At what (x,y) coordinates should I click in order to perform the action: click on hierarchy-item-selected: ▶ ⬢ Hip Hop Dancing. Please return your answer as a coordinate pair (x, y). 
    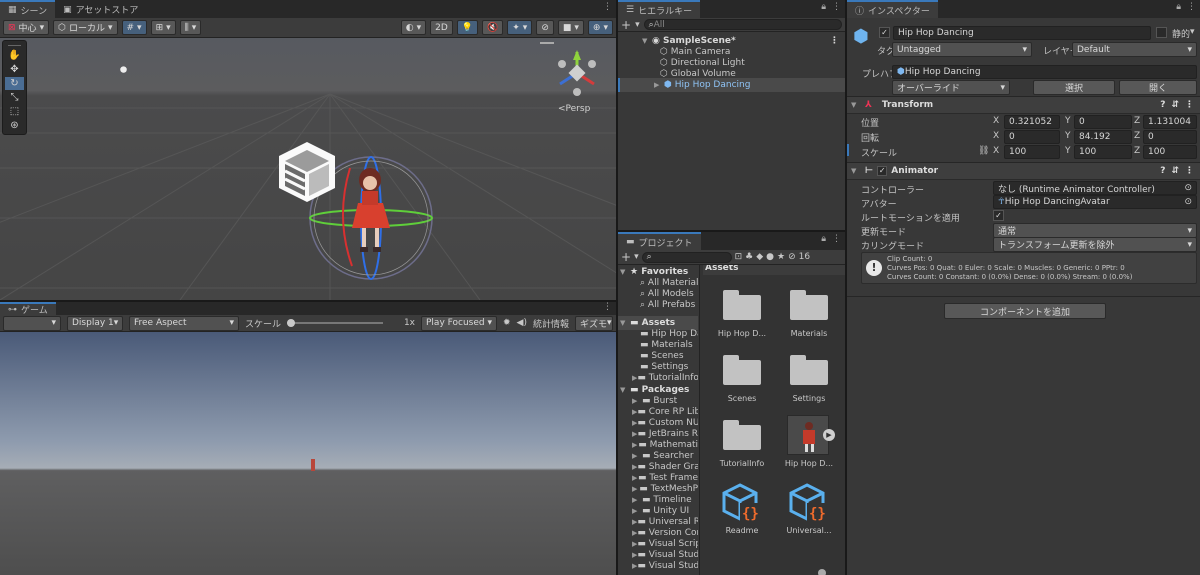
    Looking at the image, I should click on (731, 85).